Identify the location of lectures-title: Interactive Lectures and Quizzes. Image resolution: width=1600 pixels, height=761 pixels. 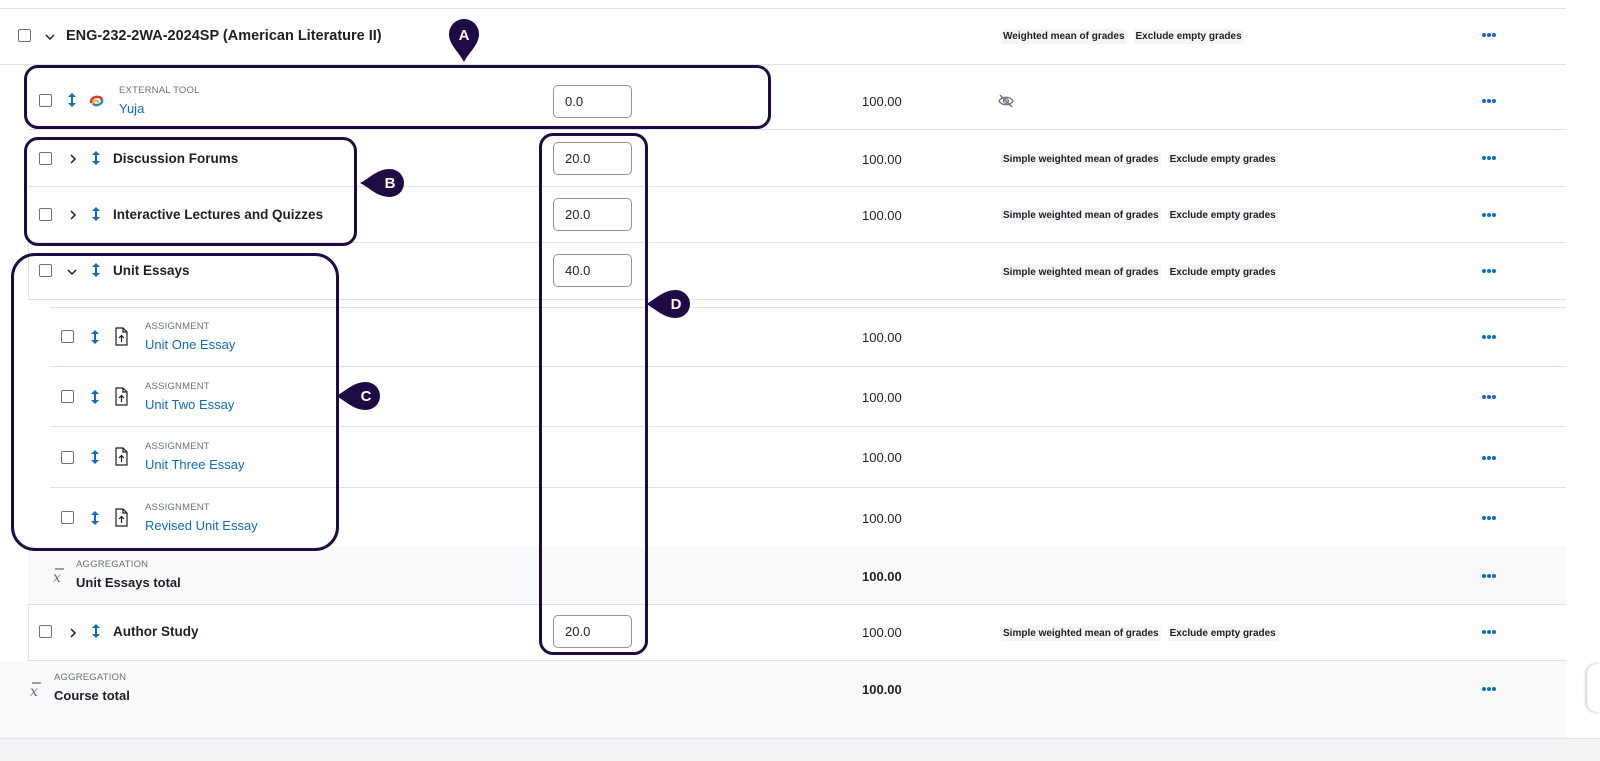
(218, 214).